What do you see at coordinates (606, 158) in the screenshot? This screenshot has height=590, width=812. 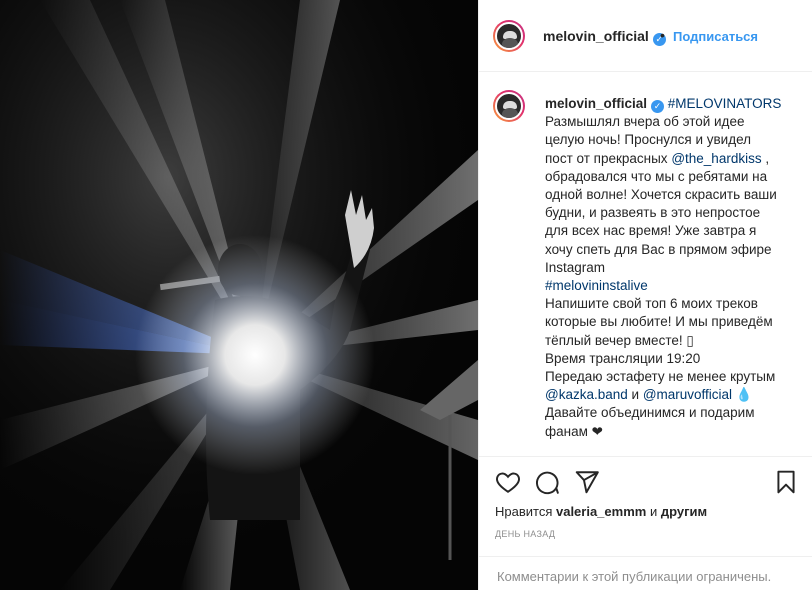 I see `caption-line: пост от прекрасных` at bounding box center [606, 158].